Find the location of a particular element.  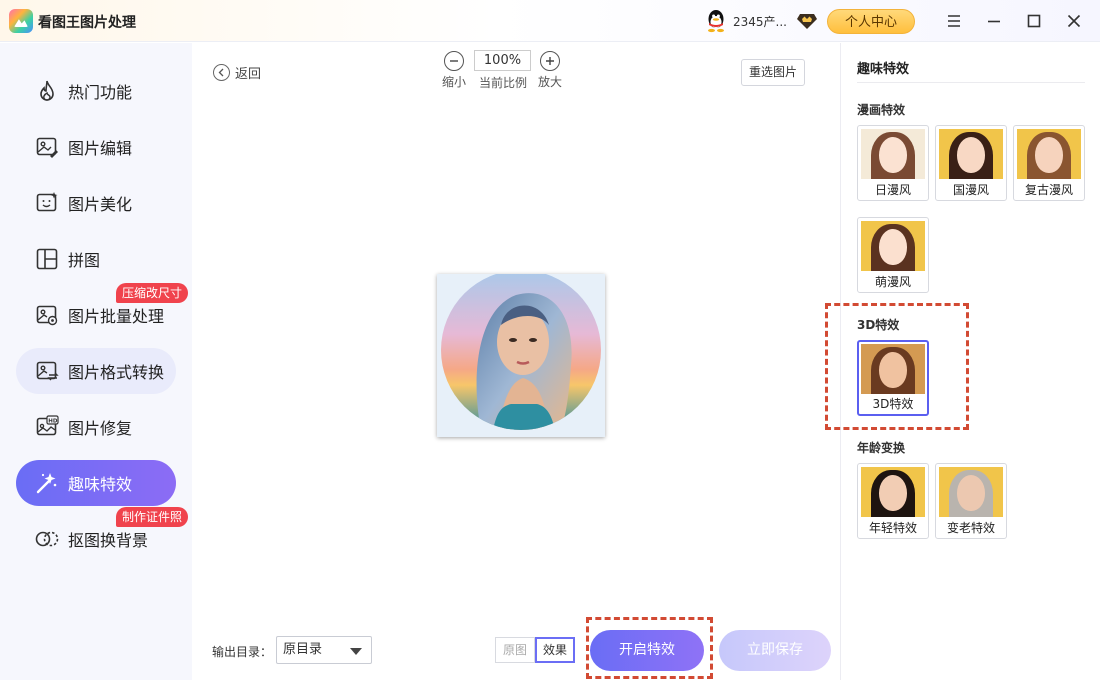

effect-card-younger: 年轻特效 is located at coordinates (893, 501).